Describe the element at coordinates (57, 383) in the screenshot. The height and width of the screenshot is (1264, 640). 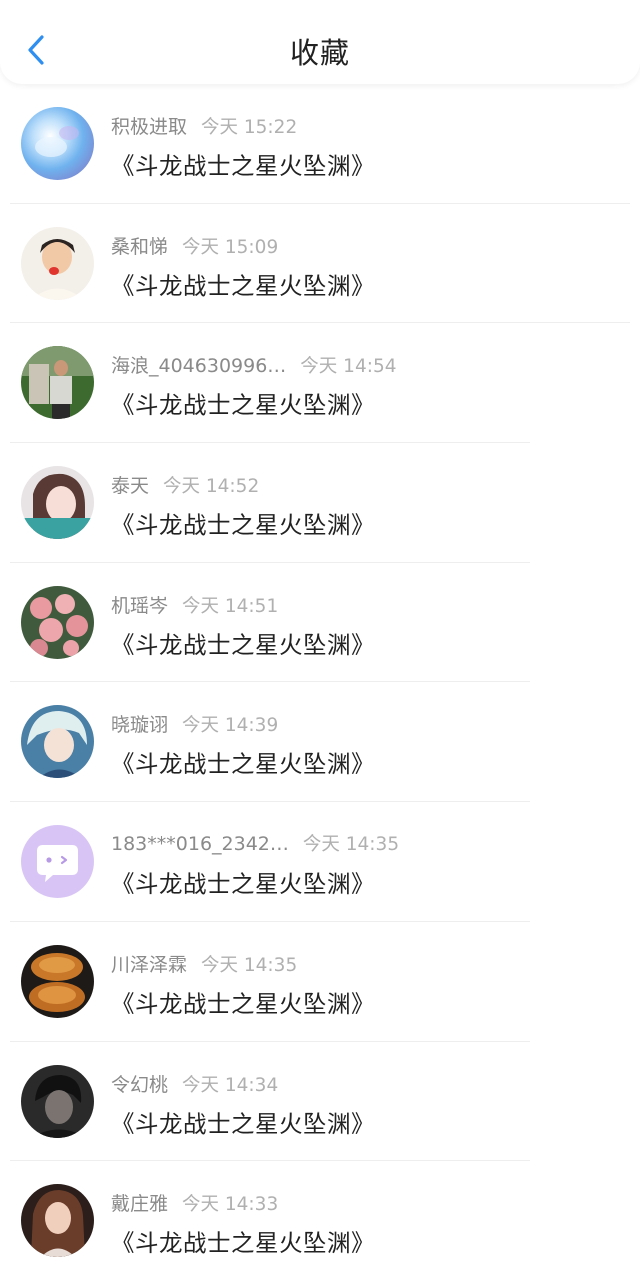
I see `man-outdoor-avatar` at that location.